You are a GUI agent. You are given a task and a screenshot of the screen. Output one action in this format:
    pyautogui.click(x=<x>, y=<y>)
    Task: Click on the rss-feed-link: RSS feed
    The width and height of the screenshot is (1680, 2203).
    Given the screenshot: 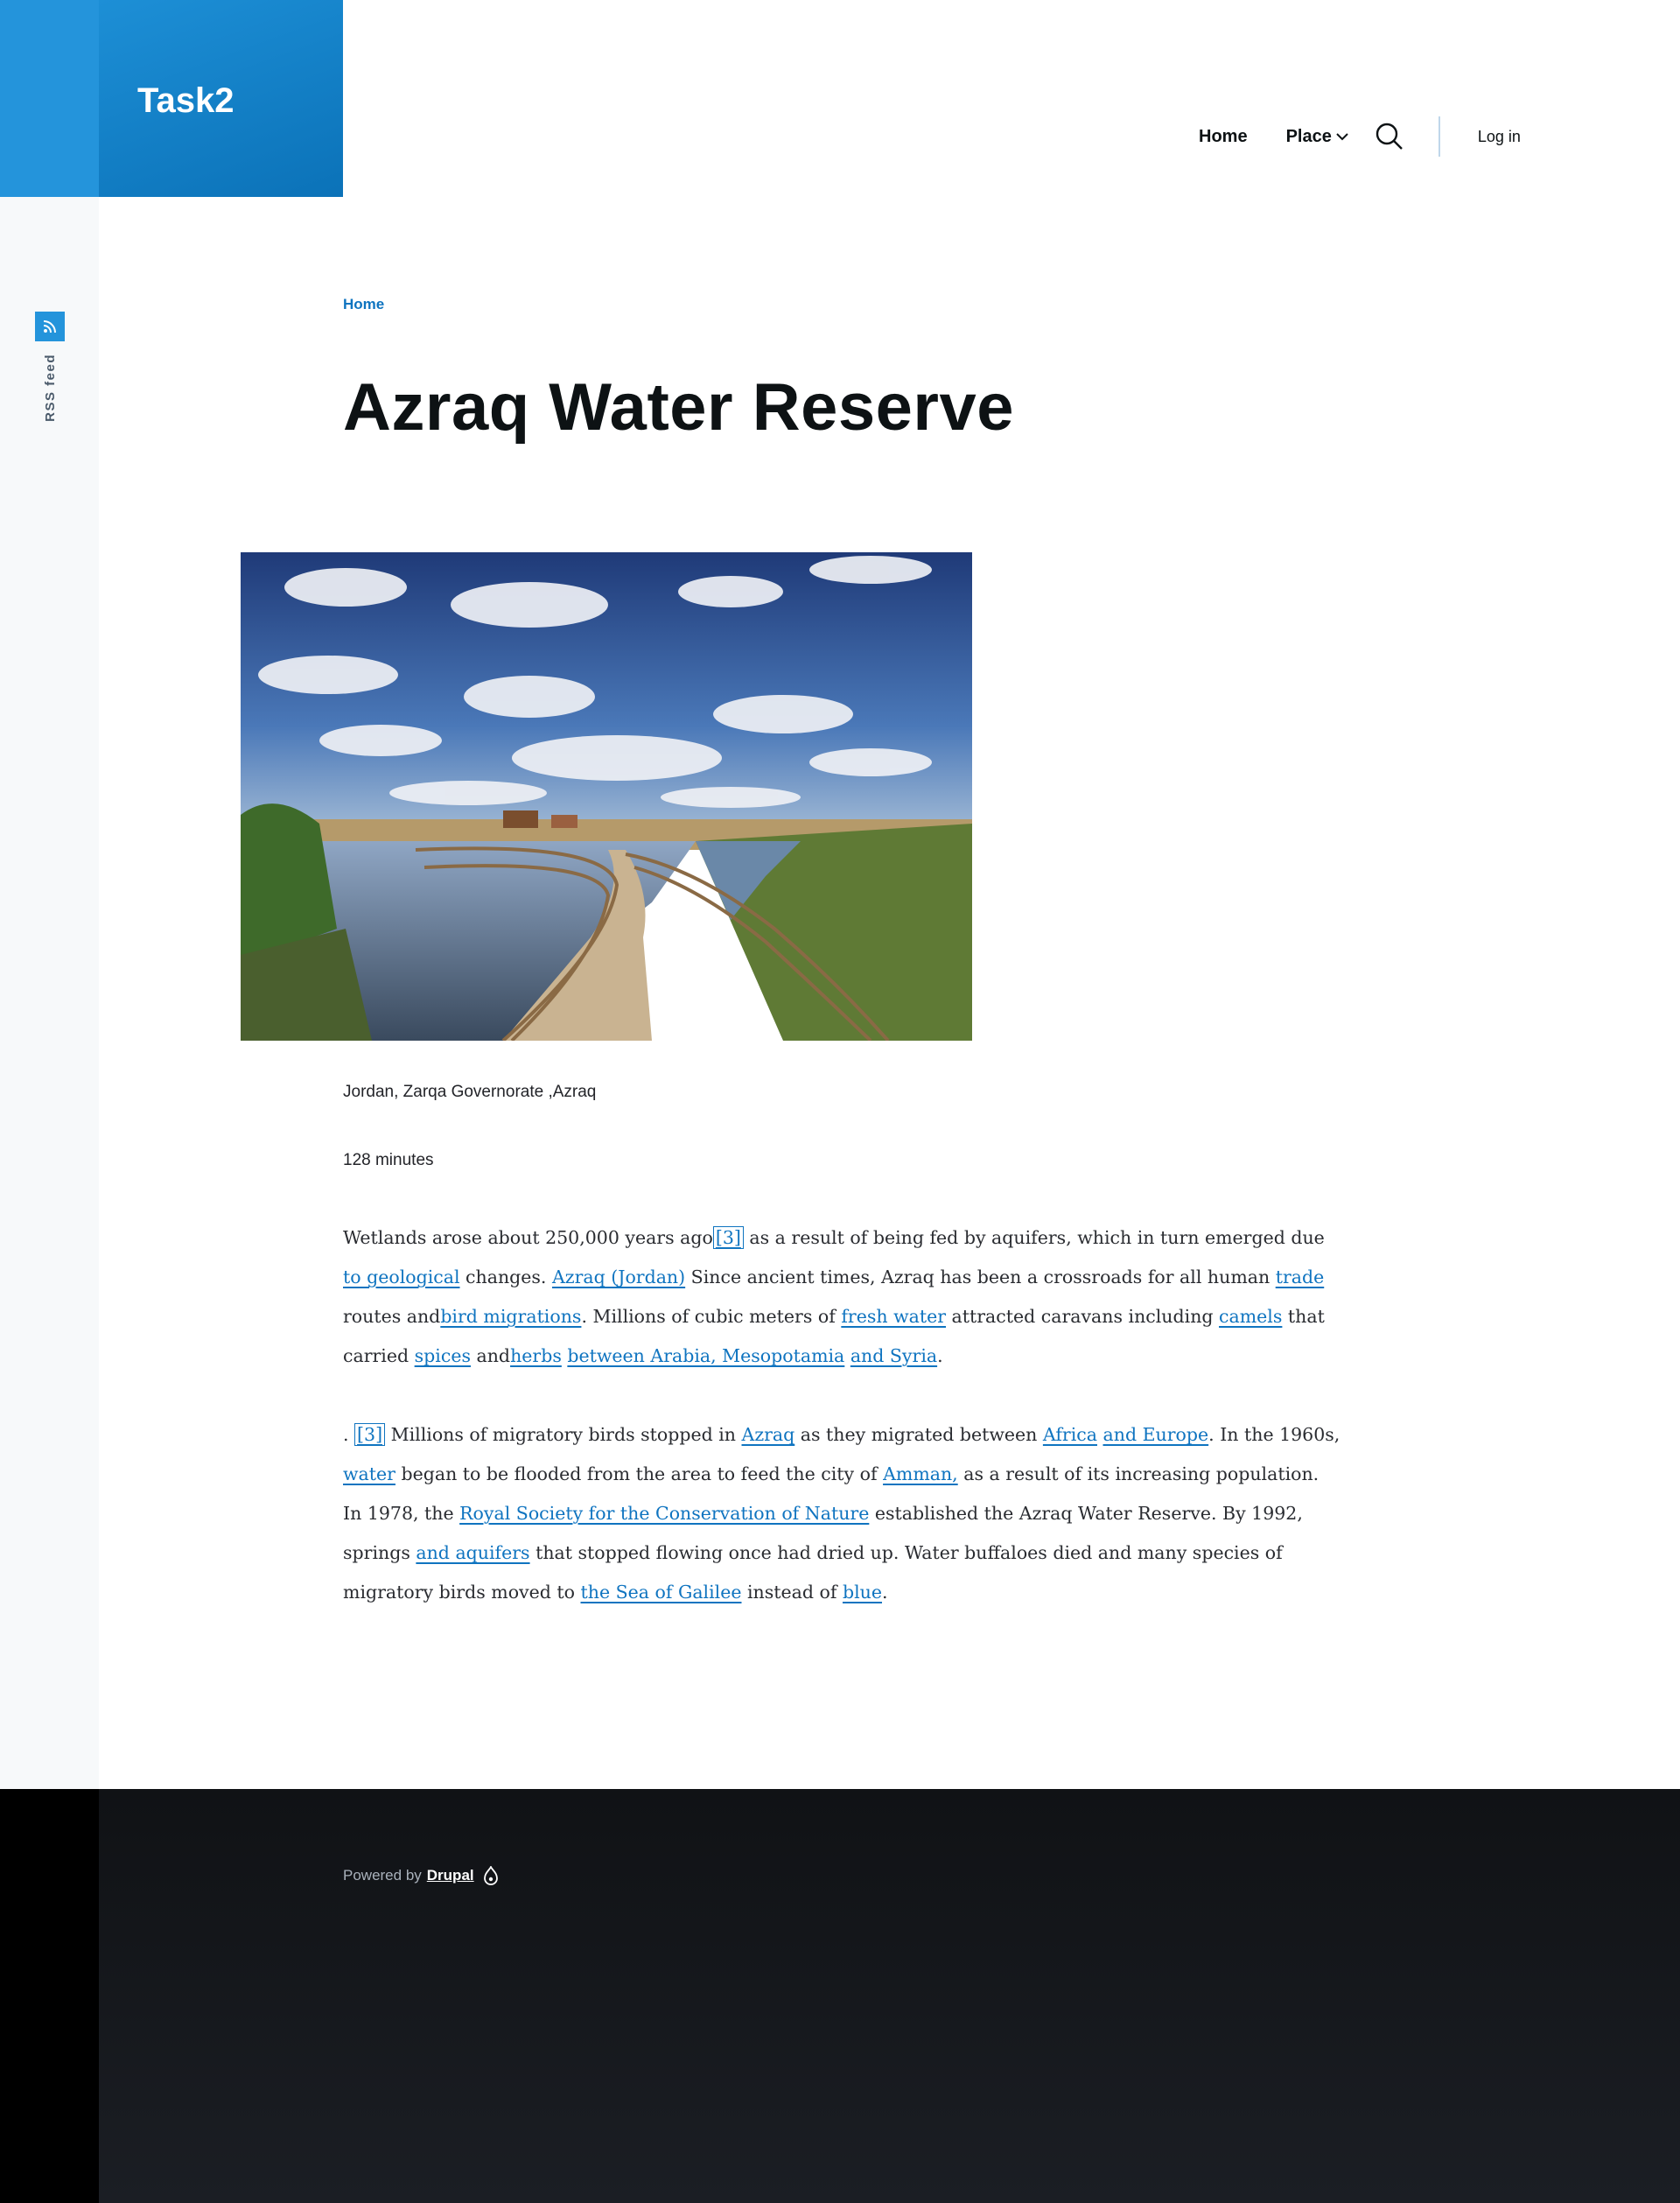 What is the action you would take?
    pyautogui.click(x=50, y=367)
    